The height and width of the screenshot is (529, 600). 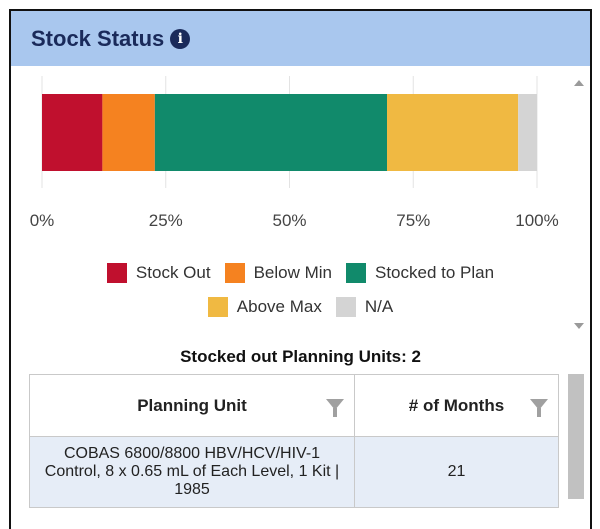 I want to click on months-cell: 21, so click(x=456, y=472).